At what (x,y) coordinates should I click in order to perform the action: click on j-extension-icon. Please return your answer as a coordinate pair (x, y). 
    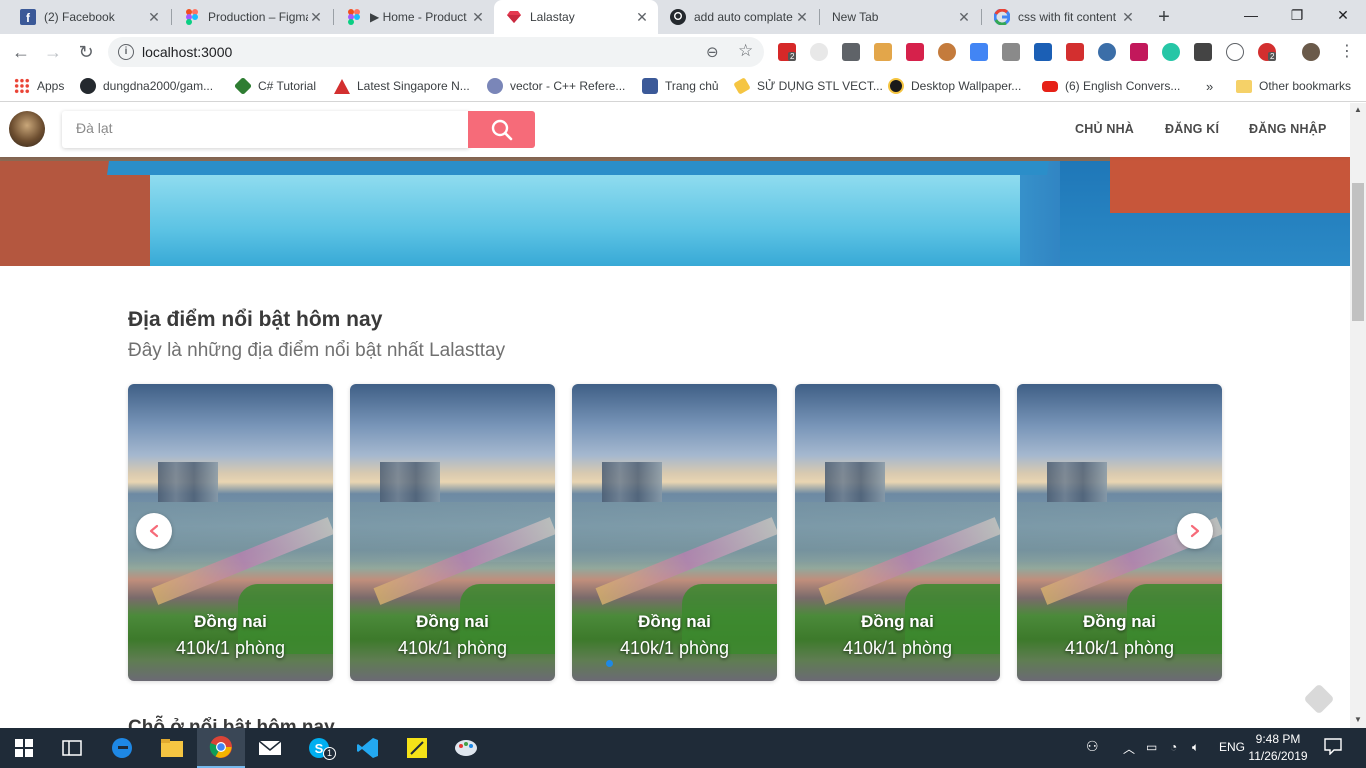
    Looking at the image, I should click on (1043, 52).